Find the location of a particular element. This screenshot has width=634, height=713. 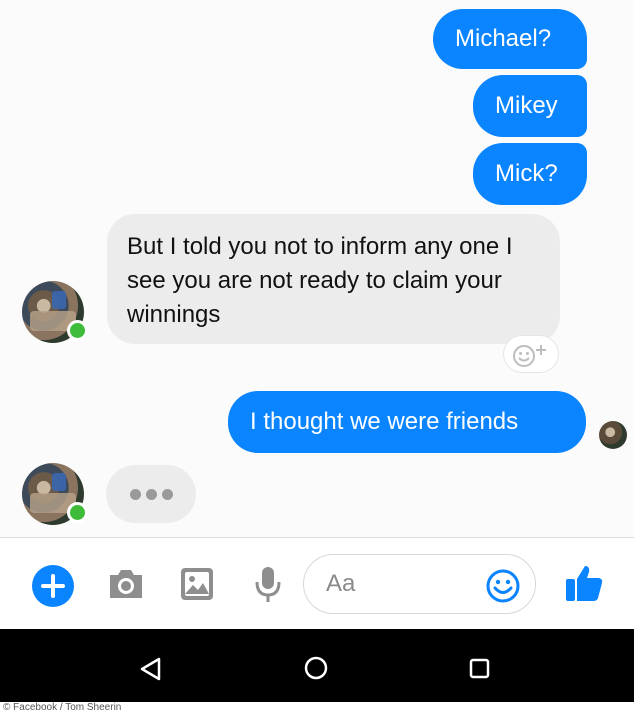

more-actions-button is located at coordinates (53, 586).